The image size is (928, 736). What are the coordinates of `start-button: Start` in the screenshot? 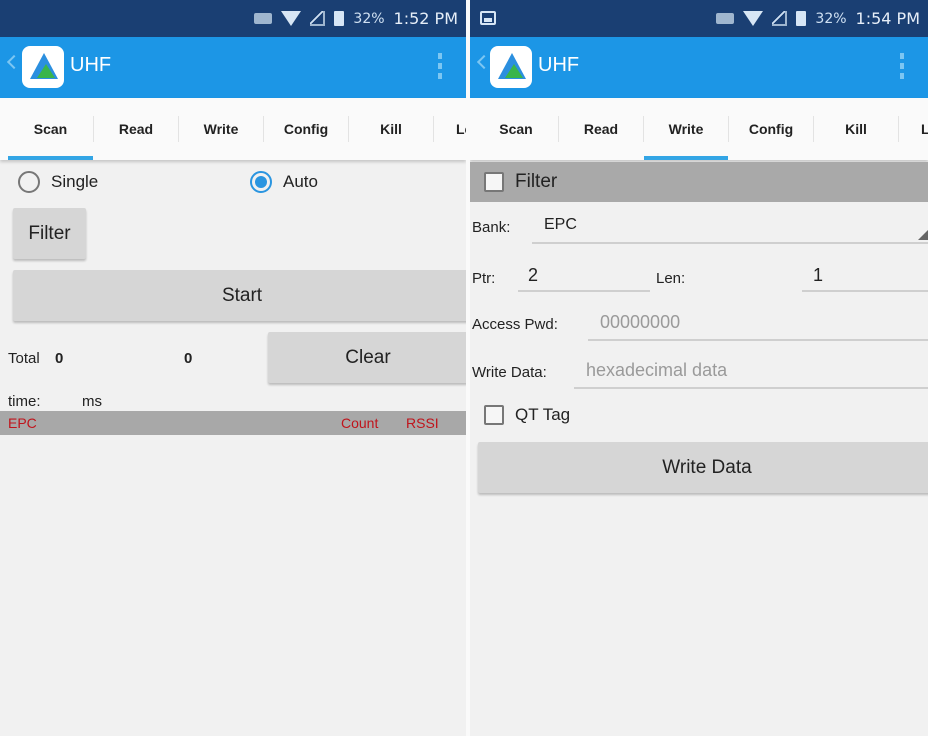 It's located at (239, 295).